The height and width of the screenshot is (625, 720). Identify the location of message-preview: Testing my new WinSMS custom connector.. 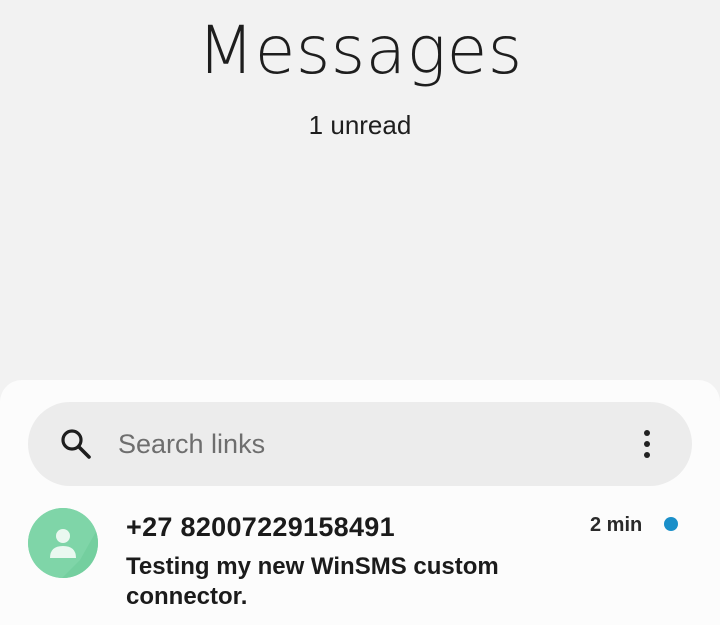
(312, 581).